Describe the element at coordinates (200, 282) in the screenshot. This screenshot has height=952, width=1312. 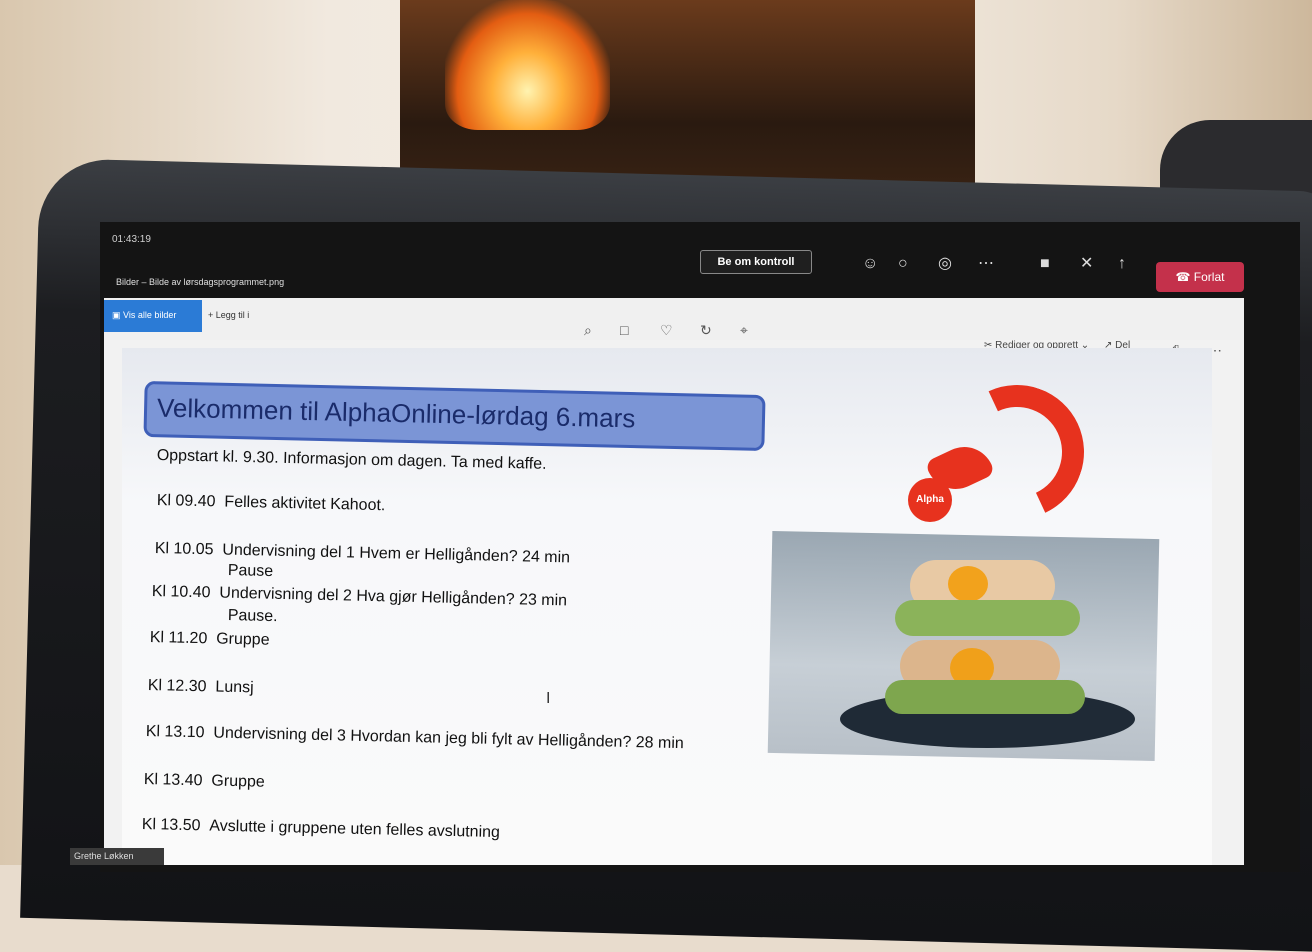
I see `file-title: Bilder – Bilde av lørsdagsprogrammet.png` at that location.